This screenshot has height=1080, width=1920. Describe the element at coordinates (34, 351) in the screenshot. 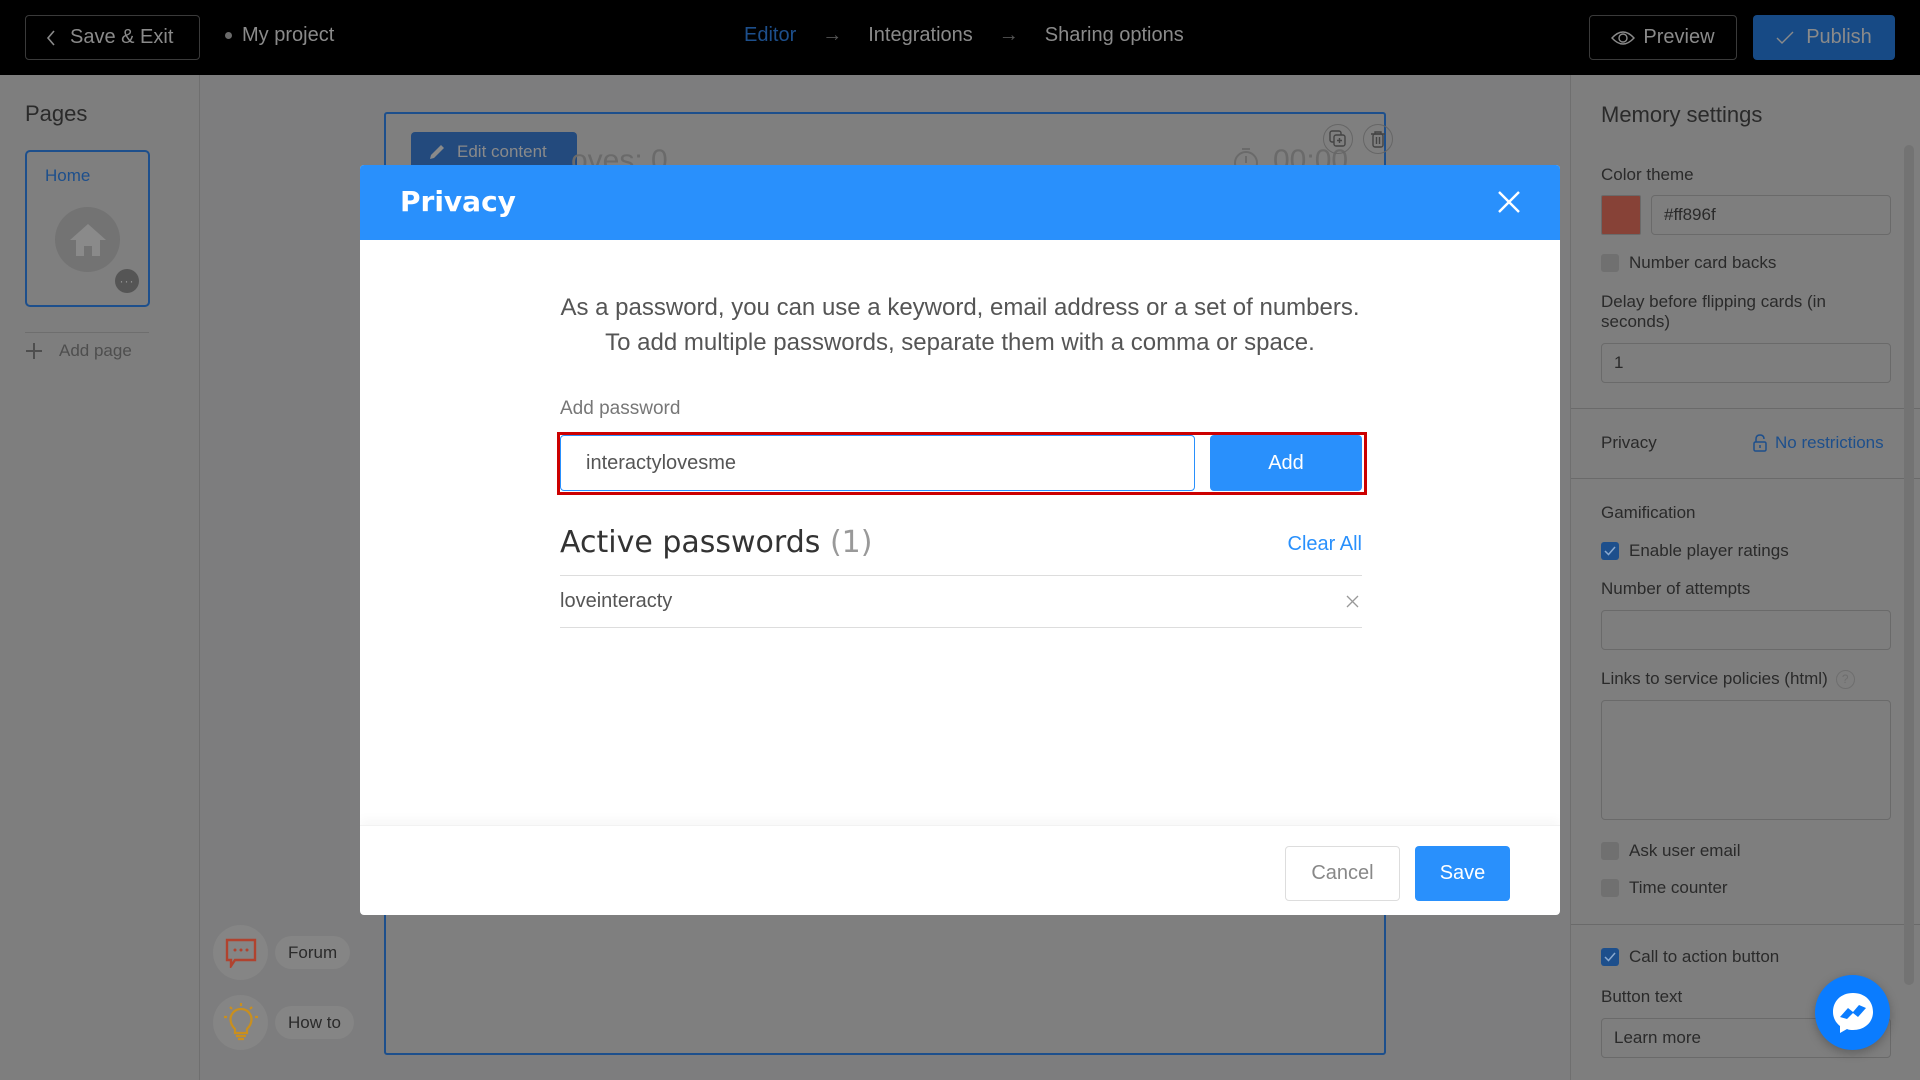

I see `plus-icon` at that location.